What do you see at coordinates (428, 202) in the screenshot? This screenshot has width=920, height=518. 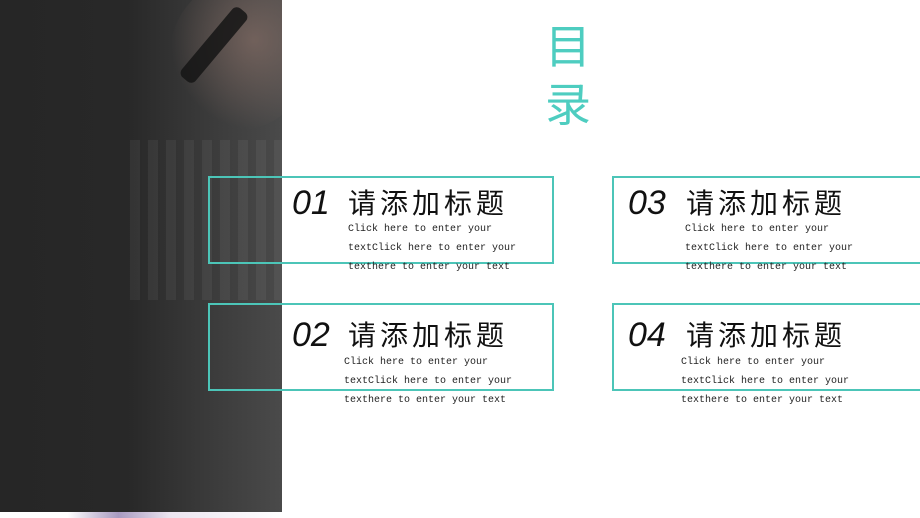 I see `toc-item-01-heading: 请添加标题` at bounding box center [428, 202].